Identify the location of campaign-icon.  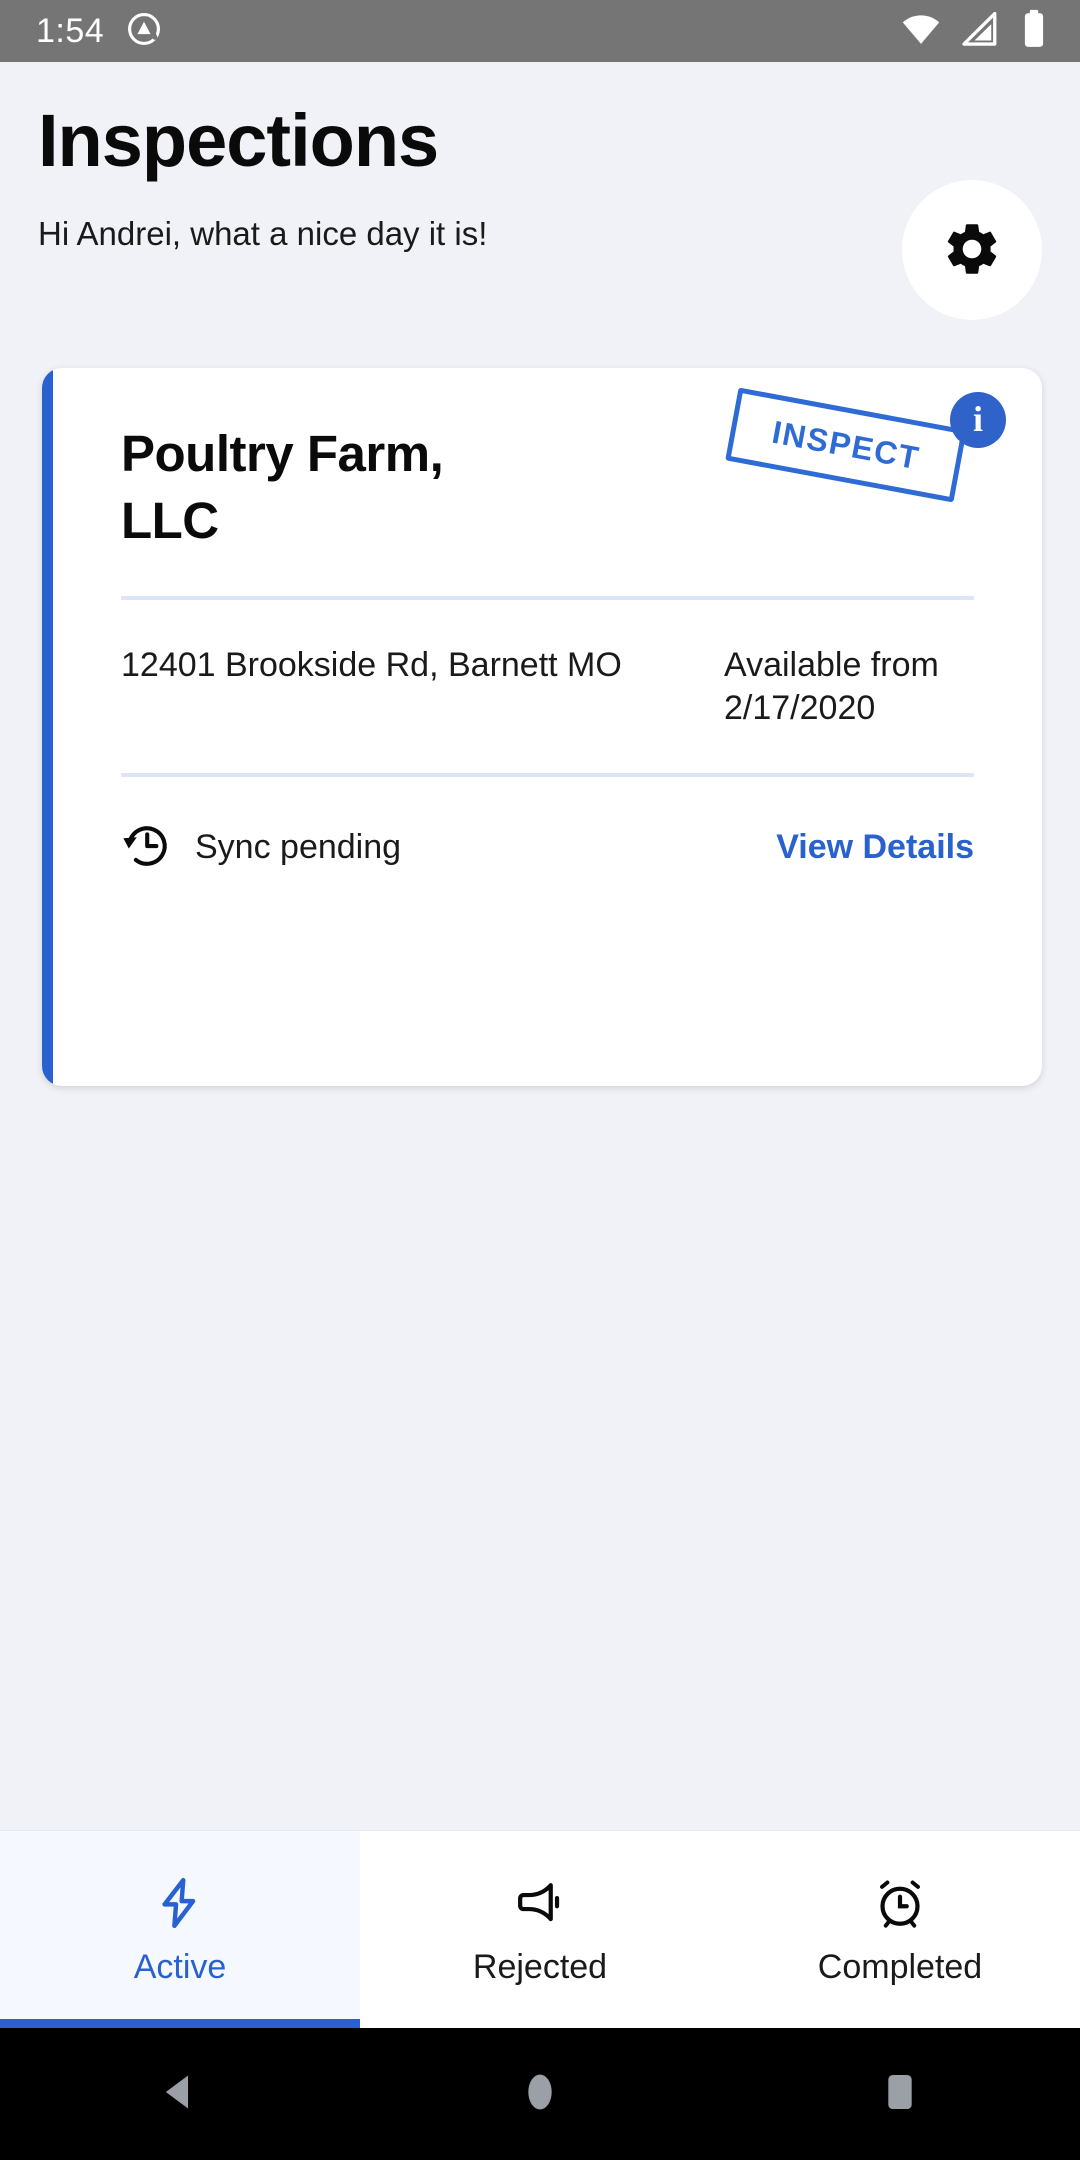
(540, 1905).